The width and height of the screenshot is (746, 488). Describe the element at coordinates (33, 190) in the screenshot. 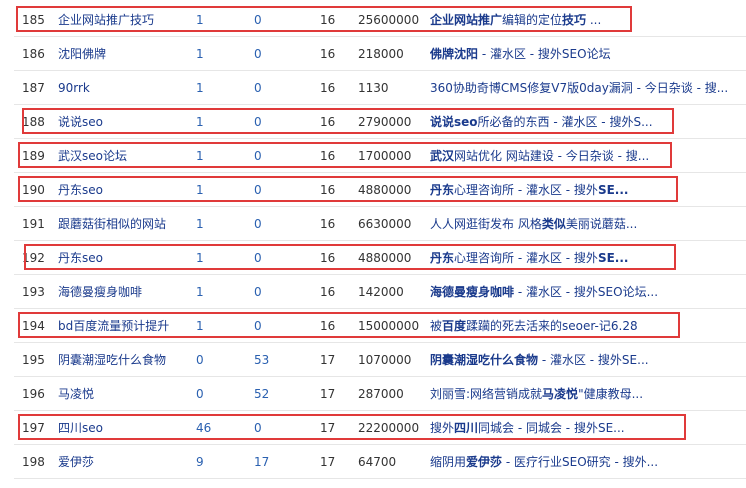

I see `row-id: 190` at that location.